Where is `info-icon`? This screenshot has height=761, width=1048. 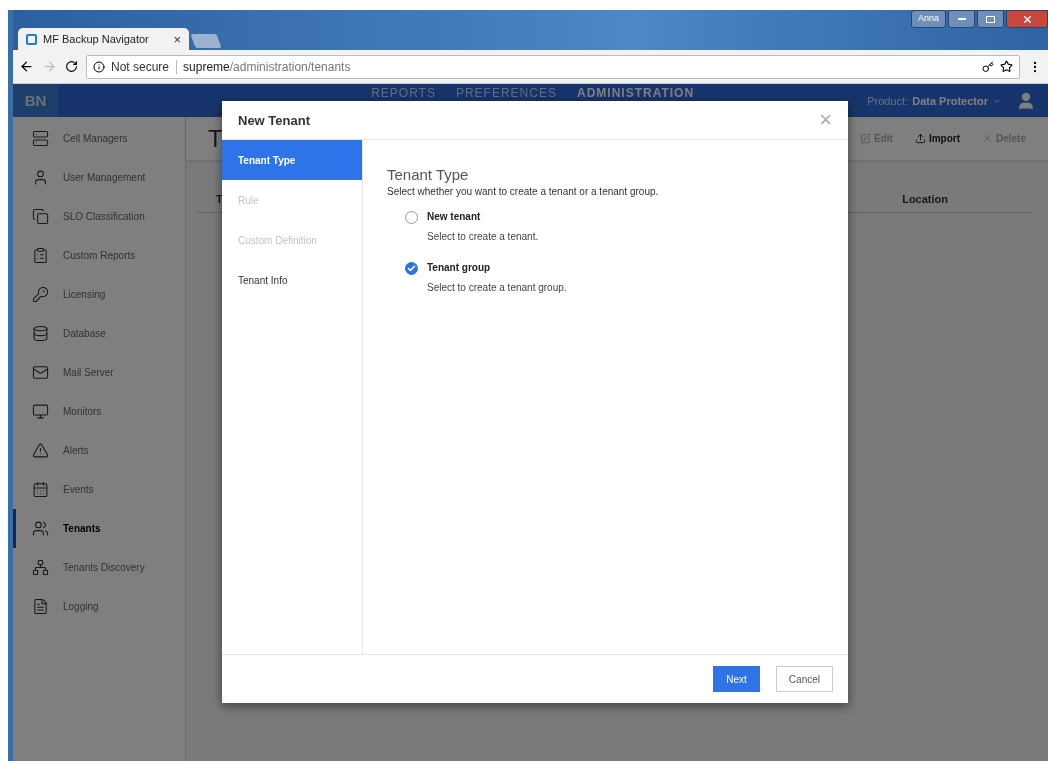 info-icon is located at coordinates (99, 66).